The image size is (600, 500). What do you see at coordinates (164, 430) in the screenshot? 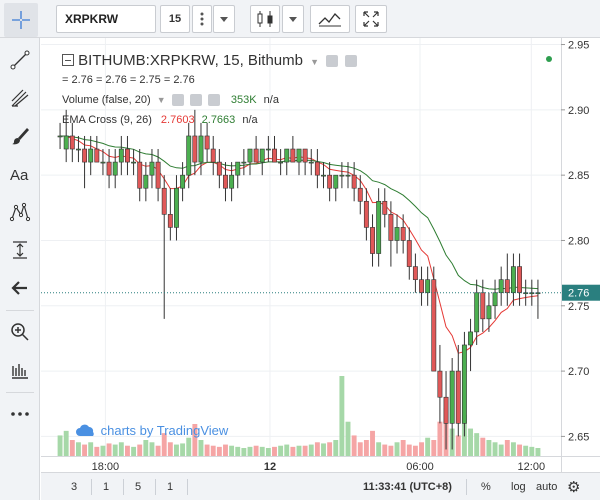
I see `watermark-text: charts by TradingView` at bounding box center [164, 430].